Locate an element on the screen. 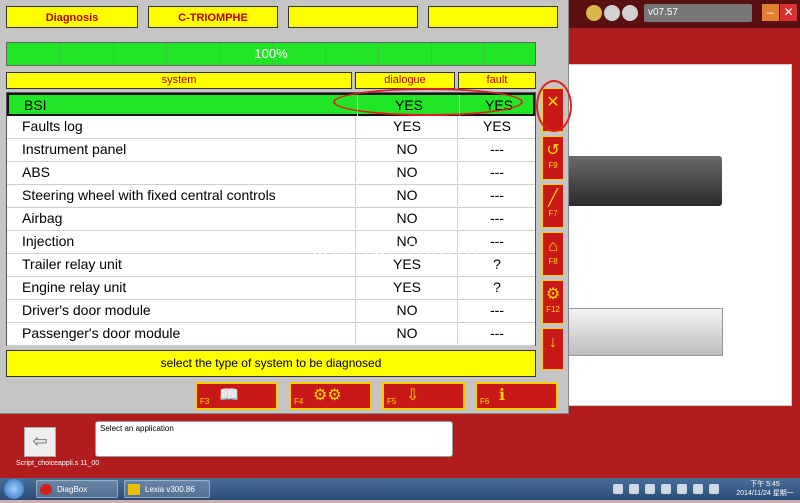 The image size is (800, 503). table-row: ABS NO --- is located at coordinates (271, 173).